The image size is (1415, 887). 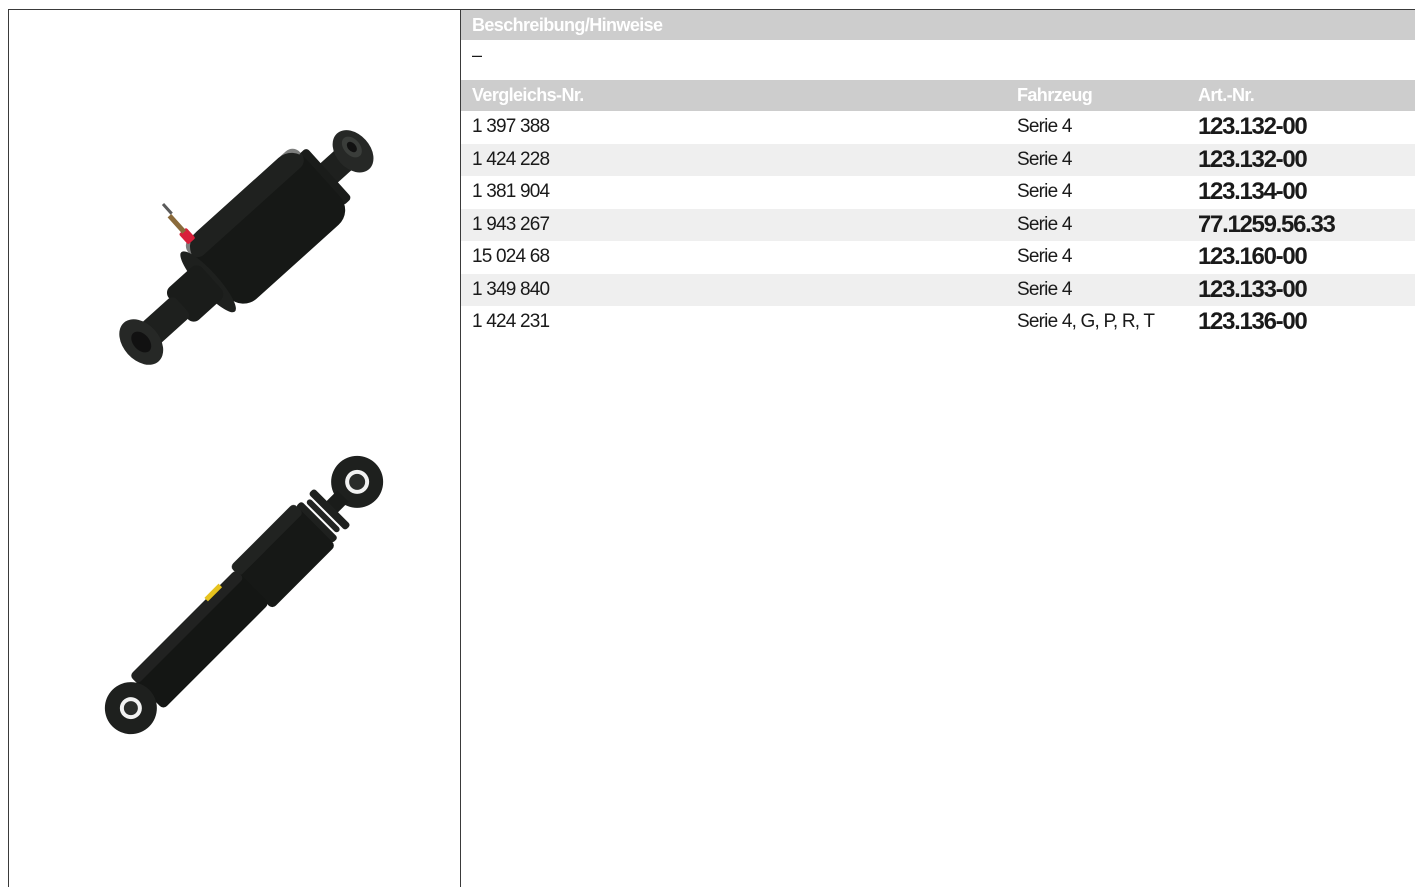 I want to click on table-row: 1 397 388 Serie 4 123.132-00, so click(x=938, y=127).